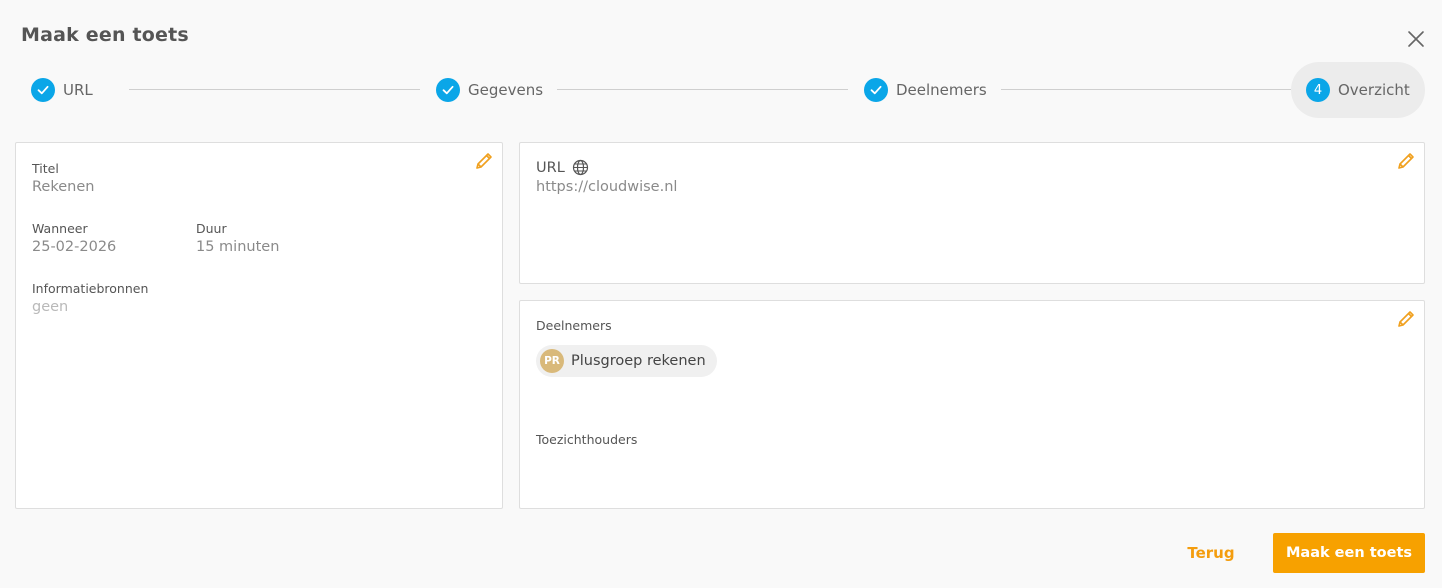  Describe the element at coordinates (1318, 90) in the screenshot. I see `step-number: 4` at that location.